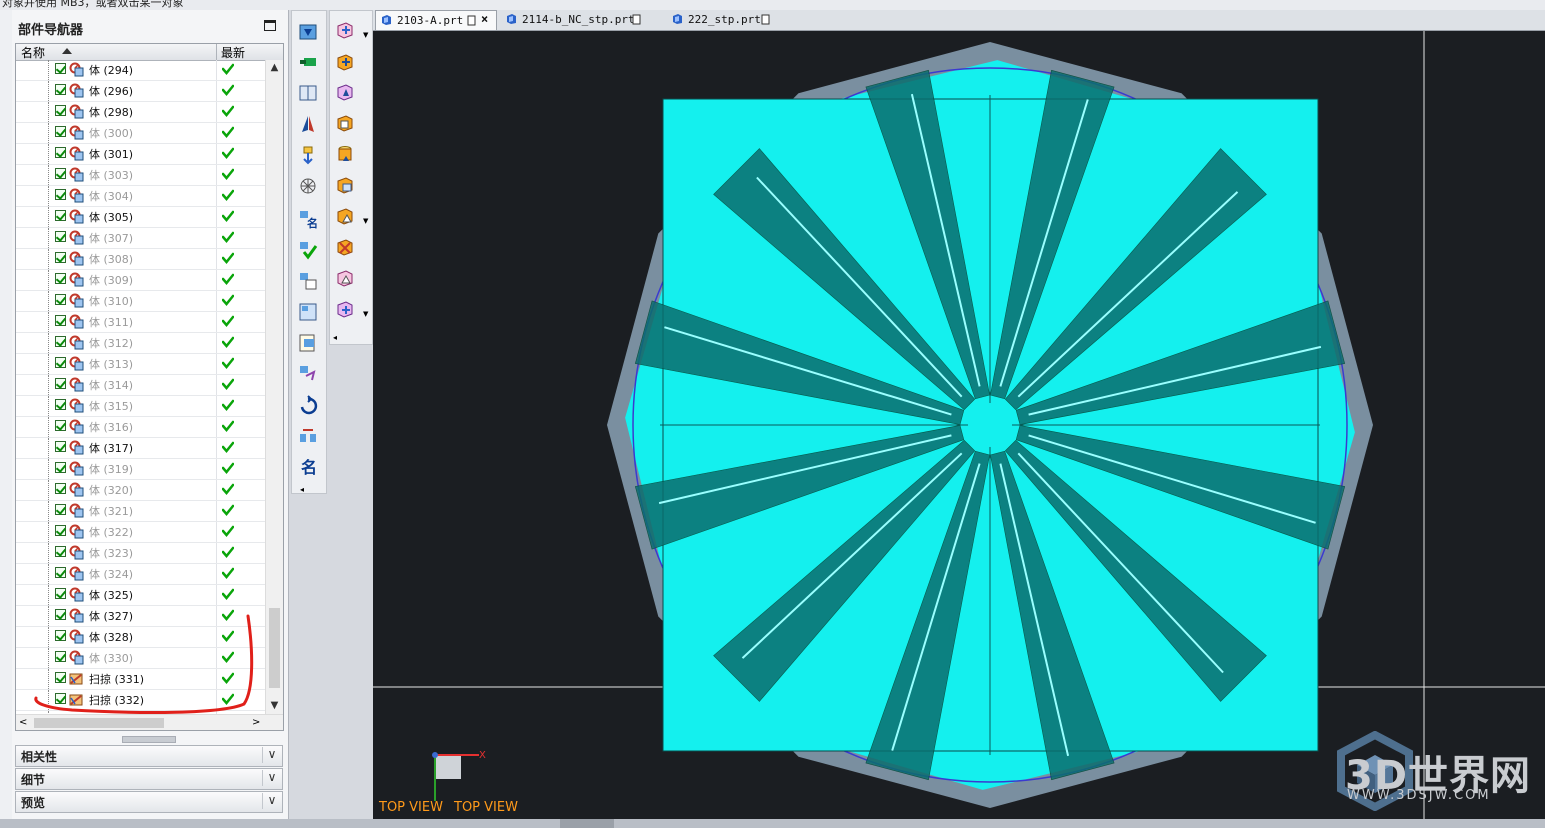  What do you see at coordinates (144, 664) in the screenshot?
I see `red-annotation-stroke` at bounding box center [144, 664].